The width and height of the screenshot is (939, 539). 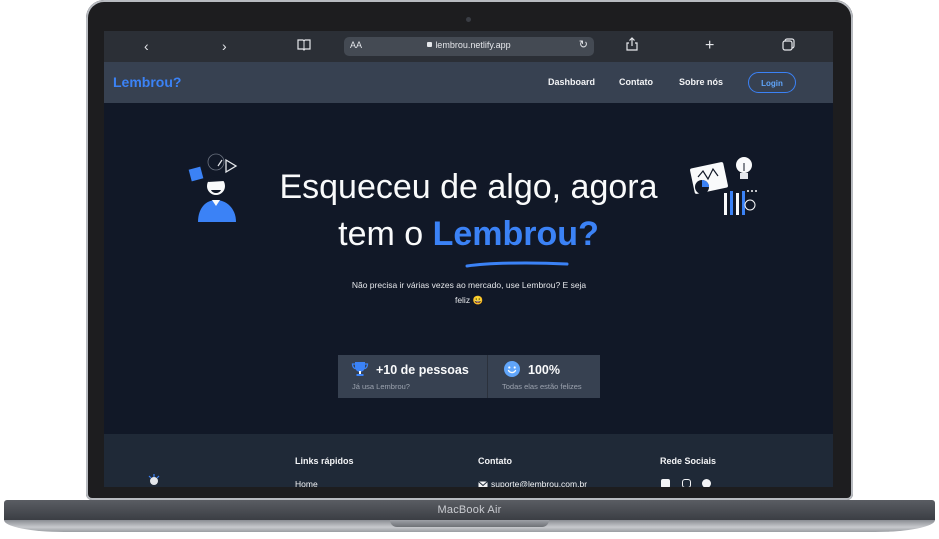 I want to click on instagram-icon, so click(x=686, y=483).